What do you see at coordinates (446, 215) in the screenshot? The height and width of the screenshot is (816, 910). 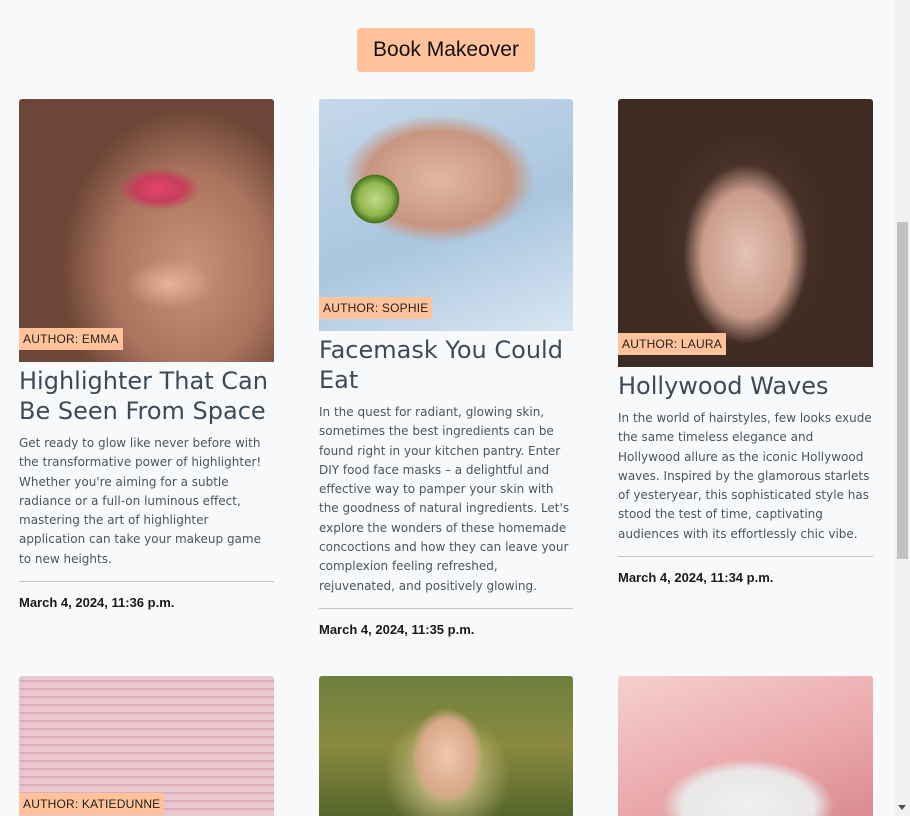 I see `post-image: AUTHOR: SOPHIE` at bounding box center [446, 215].